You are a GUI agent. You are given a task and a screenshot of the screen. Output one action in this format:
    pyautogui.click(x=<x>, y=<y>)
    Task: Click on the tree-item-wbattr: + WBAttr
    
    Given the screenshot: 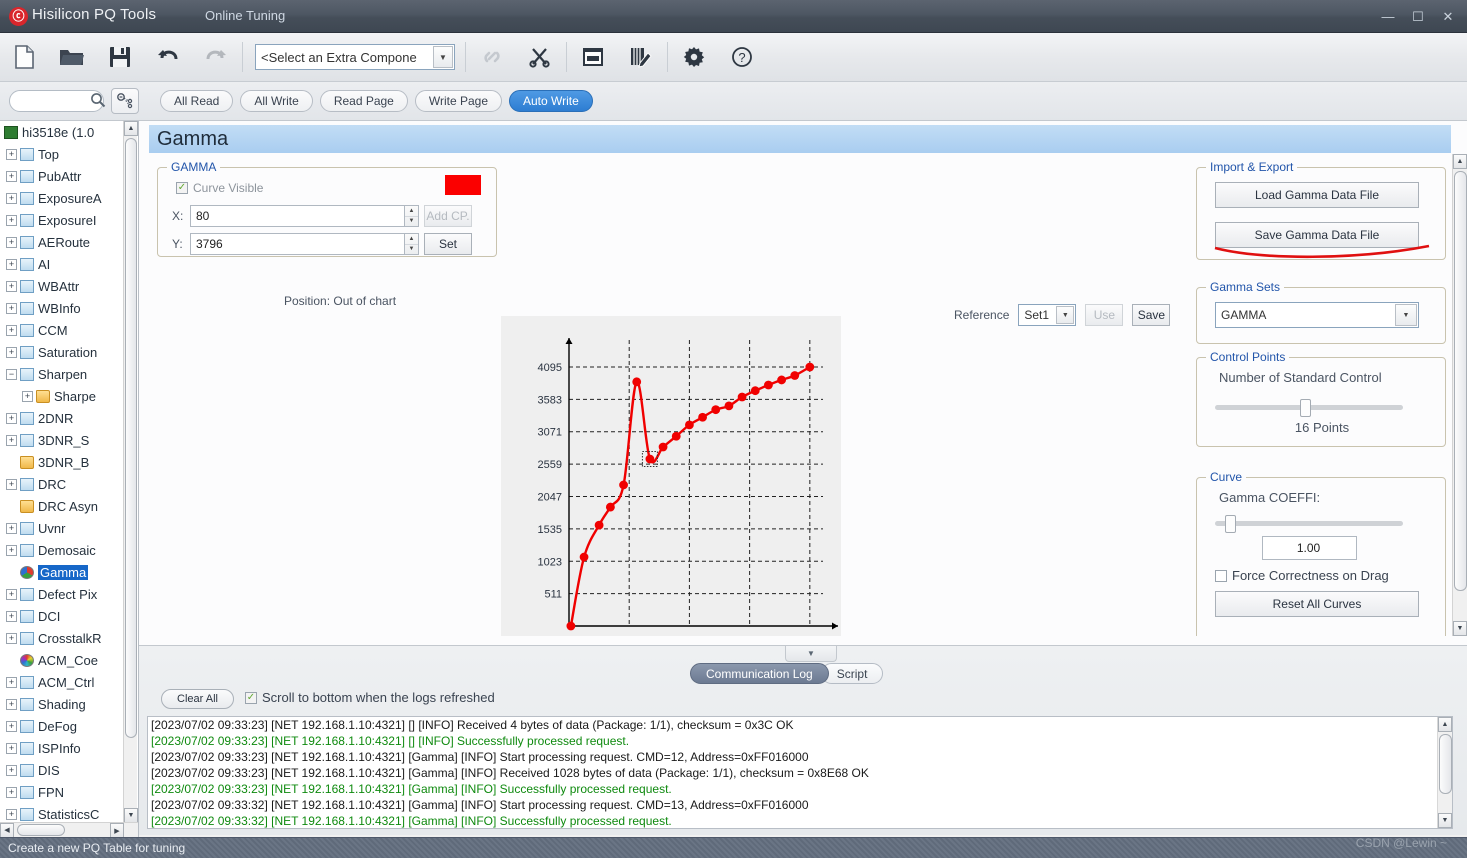 What is the action you would take?
    pyautogui.click(x=62, y=286)
    